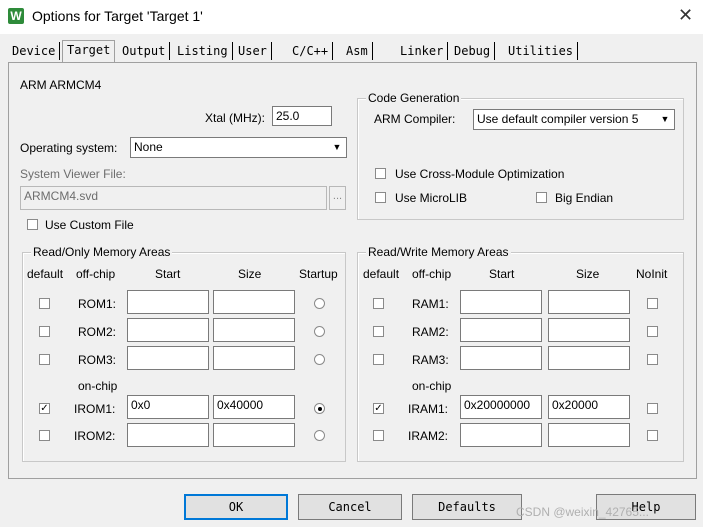 The height and width of the screenshot is (527, 703). I want to click on compiler-label: ARM Compiler:, so click(414, 119).